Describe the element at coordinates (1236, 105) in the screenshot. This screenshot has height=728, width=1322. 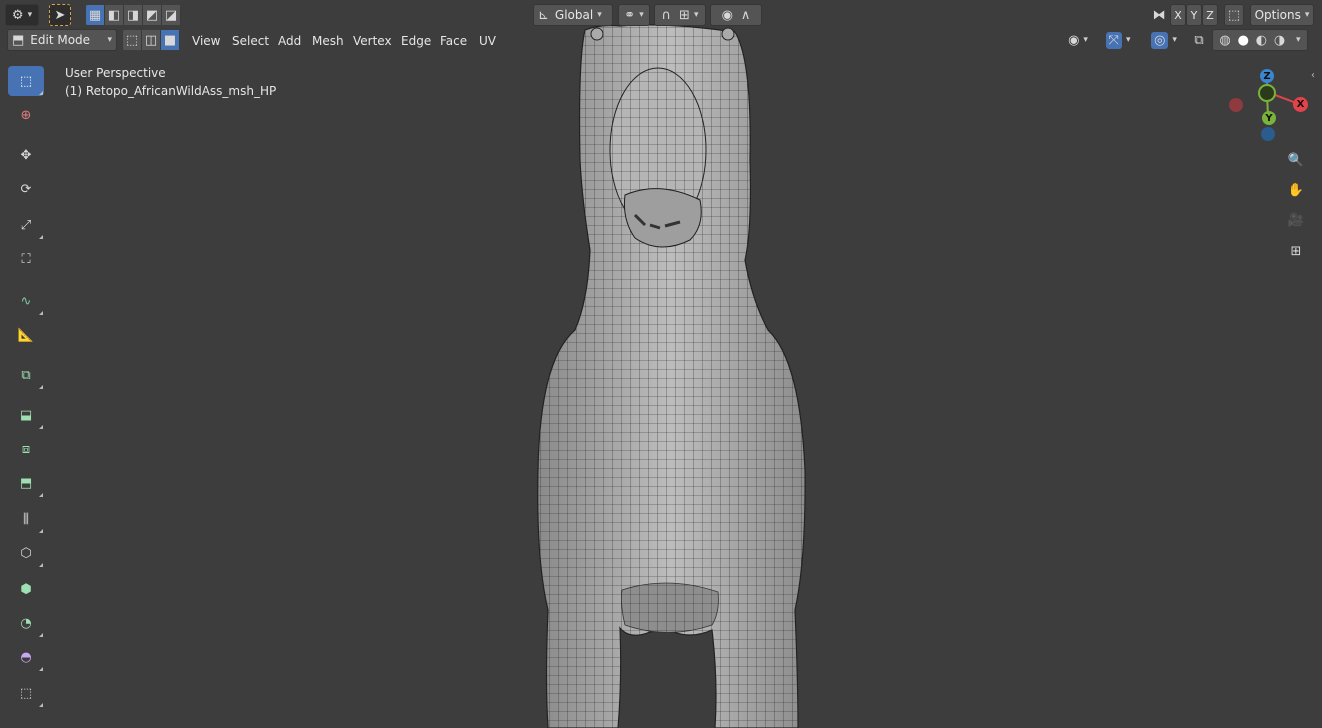
I see `gizmo-neg-x-axis` at that location.